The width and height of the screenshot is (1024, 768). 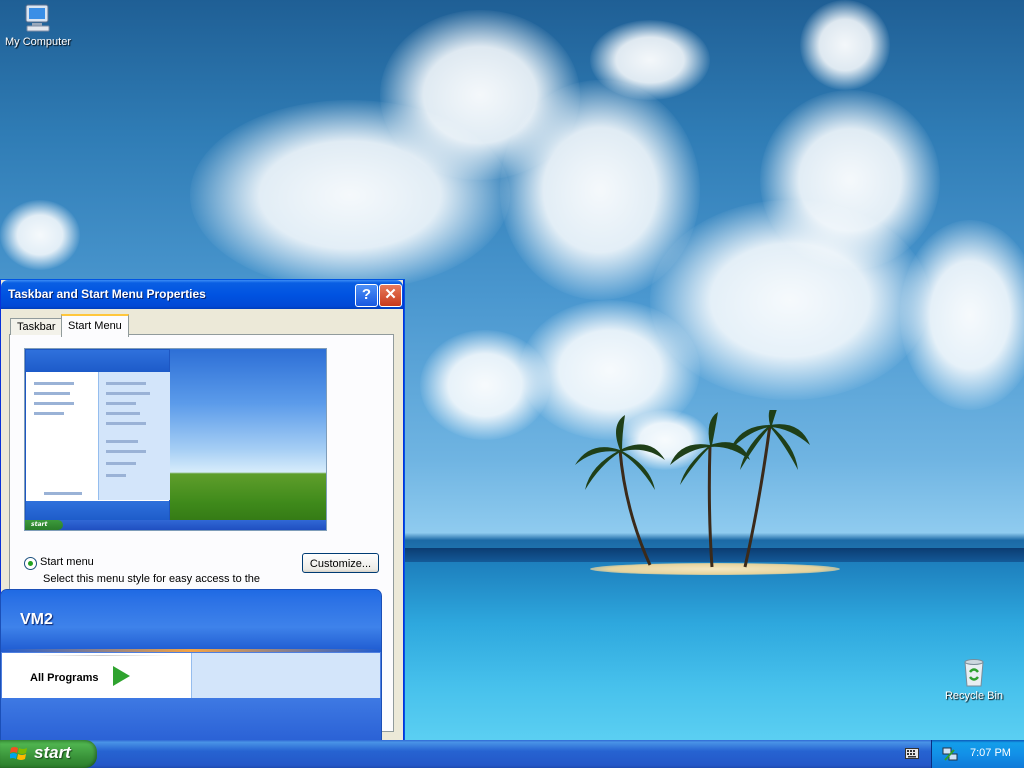 I want to click on user-name: VM2, so click(x=36, y=619).